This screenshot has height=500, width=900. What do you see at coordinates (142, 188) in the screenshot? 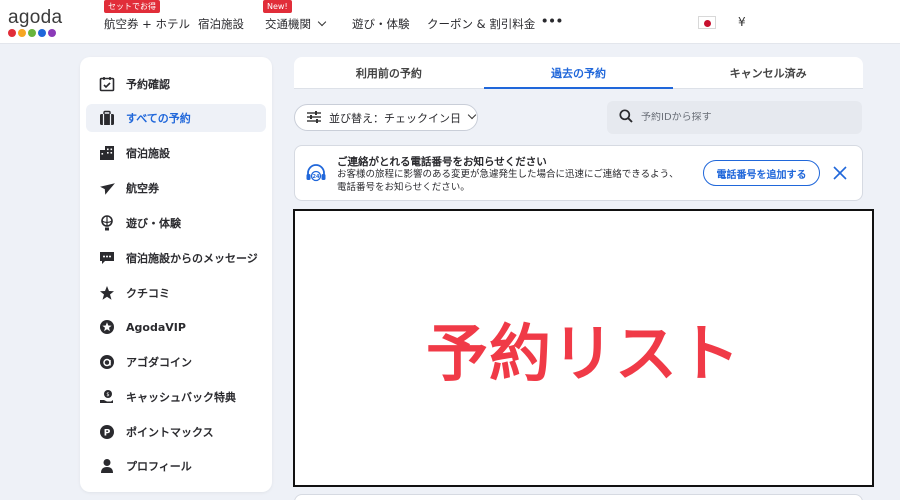
I see `sidebar-item-label: 航空券` at bounding box center [142, 188].